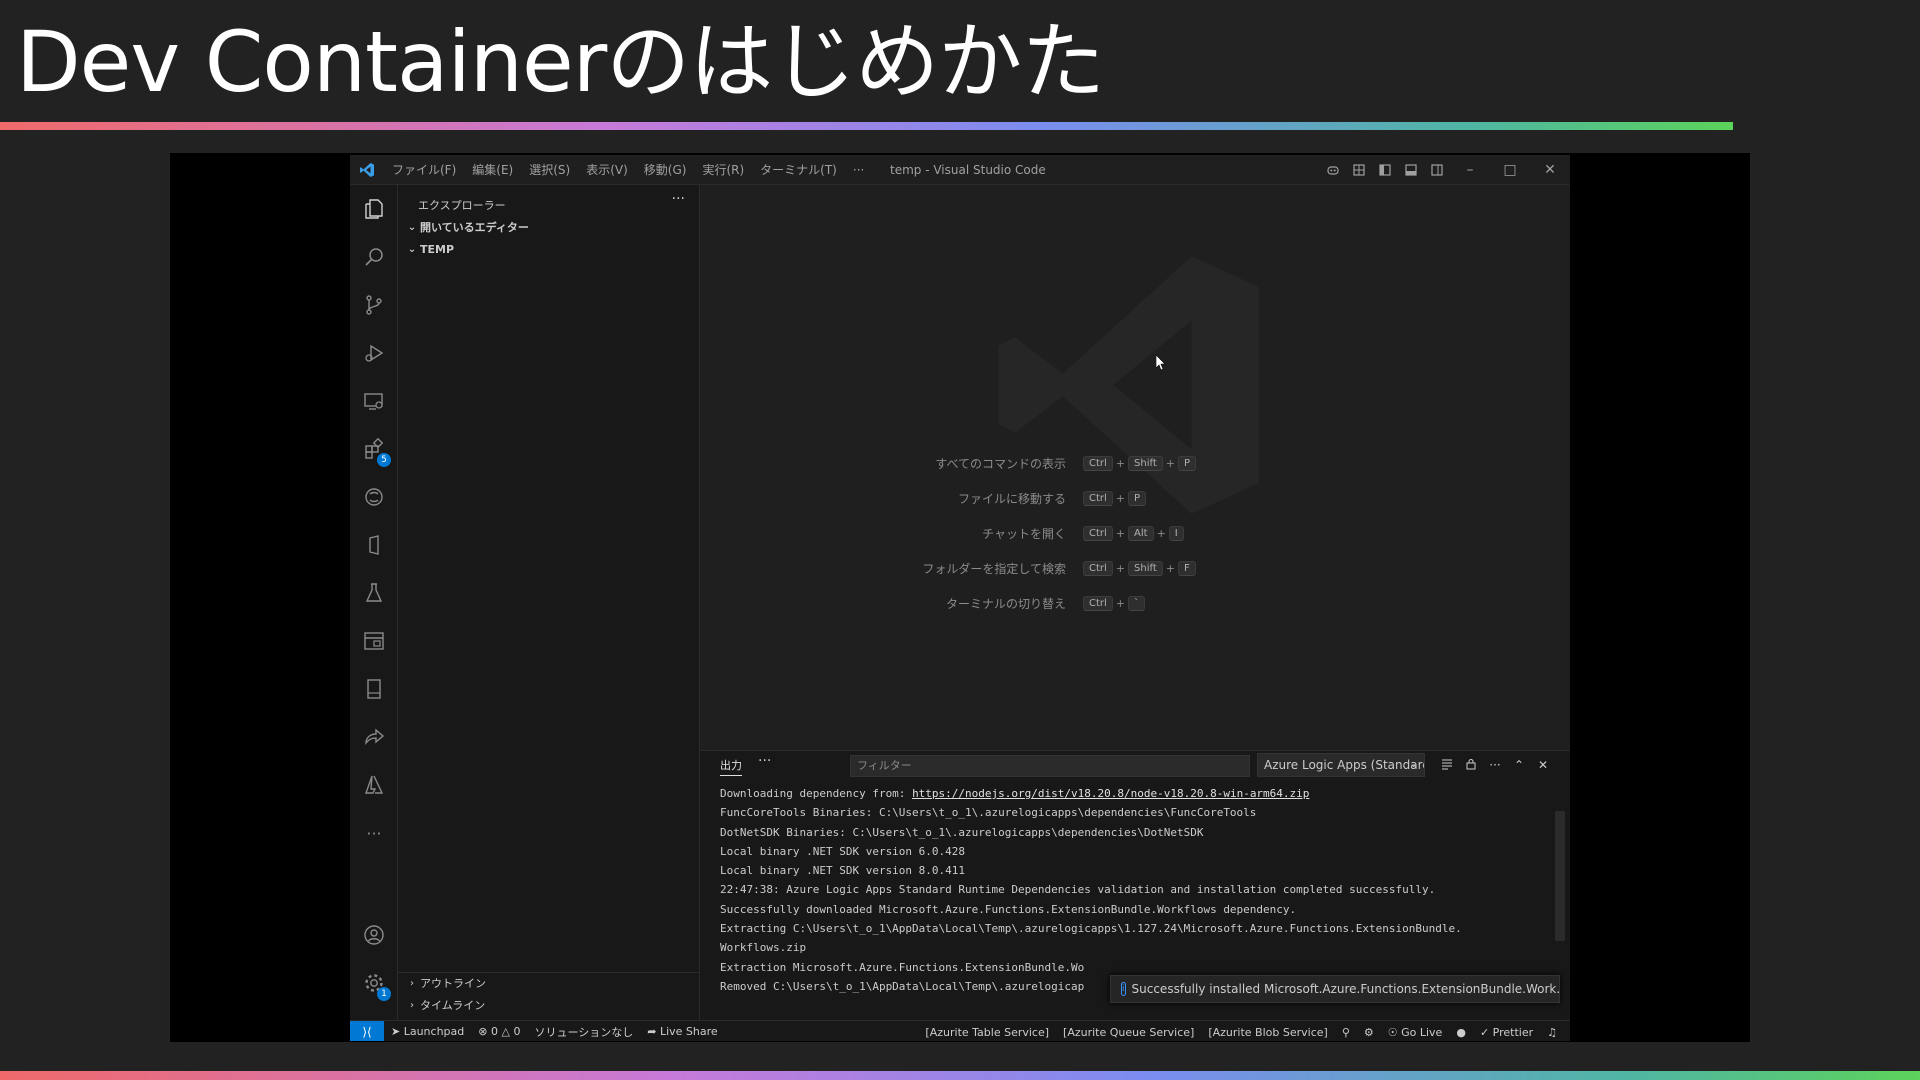 The image size is (1920, 1080). I want to click on menu-more: ···, so click(858, 170).